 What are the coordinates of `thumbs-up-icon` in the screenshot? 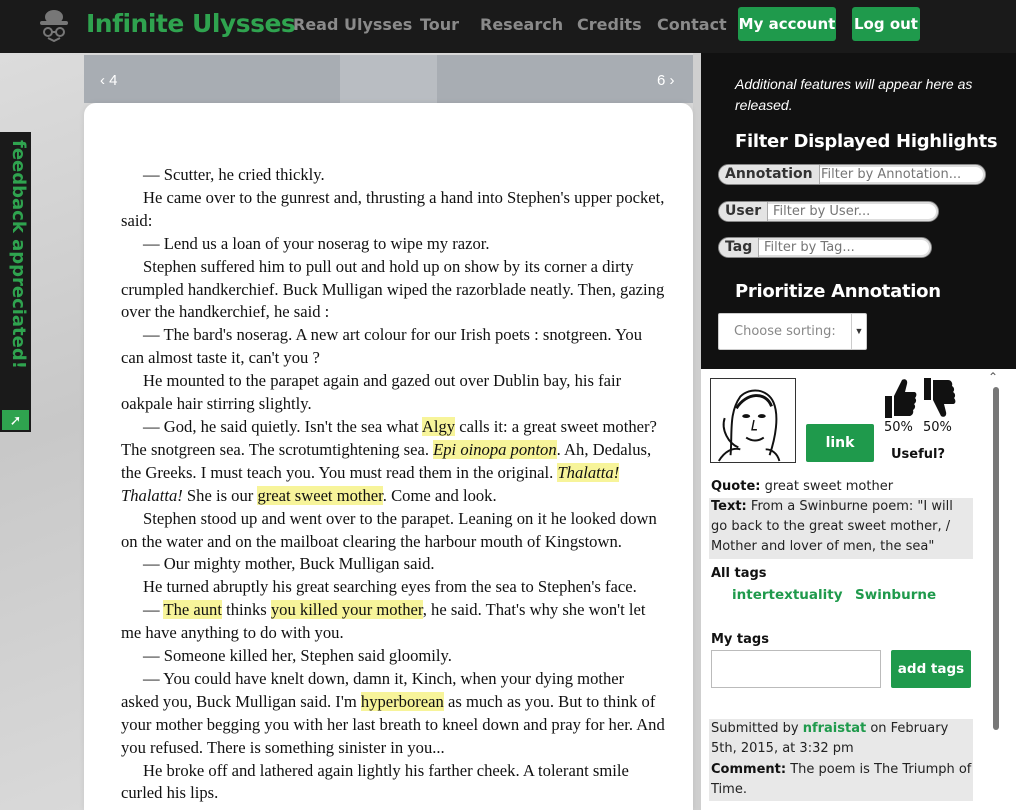 It's located at (900, 398).